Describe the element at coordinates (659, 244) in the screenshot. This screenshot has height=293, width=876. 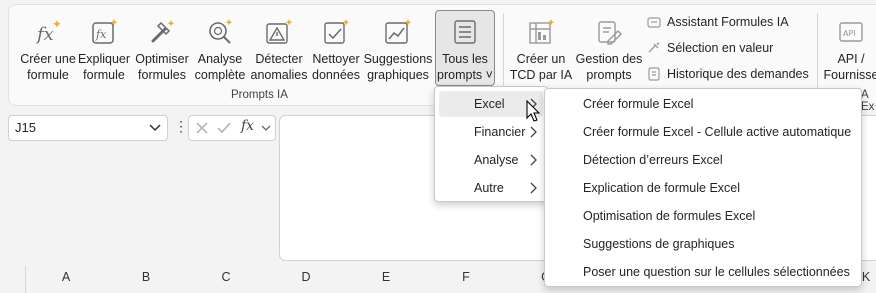
I see `submenu-item-label: Suggestions de graphiques` at that location.